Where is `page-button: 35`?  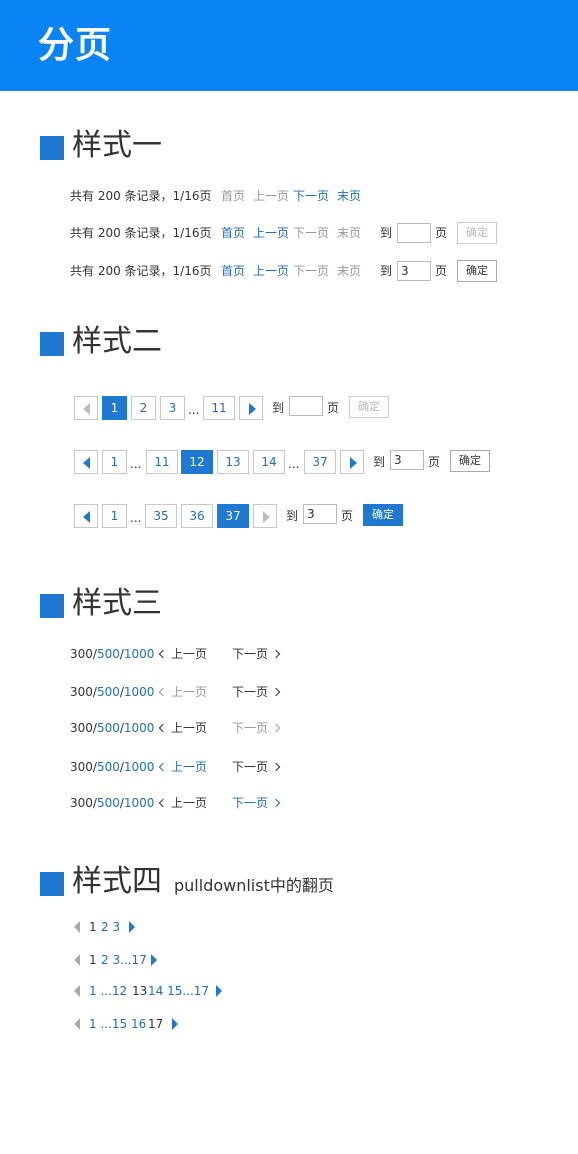 page-button: 35 is located at coordinates (161, 516).